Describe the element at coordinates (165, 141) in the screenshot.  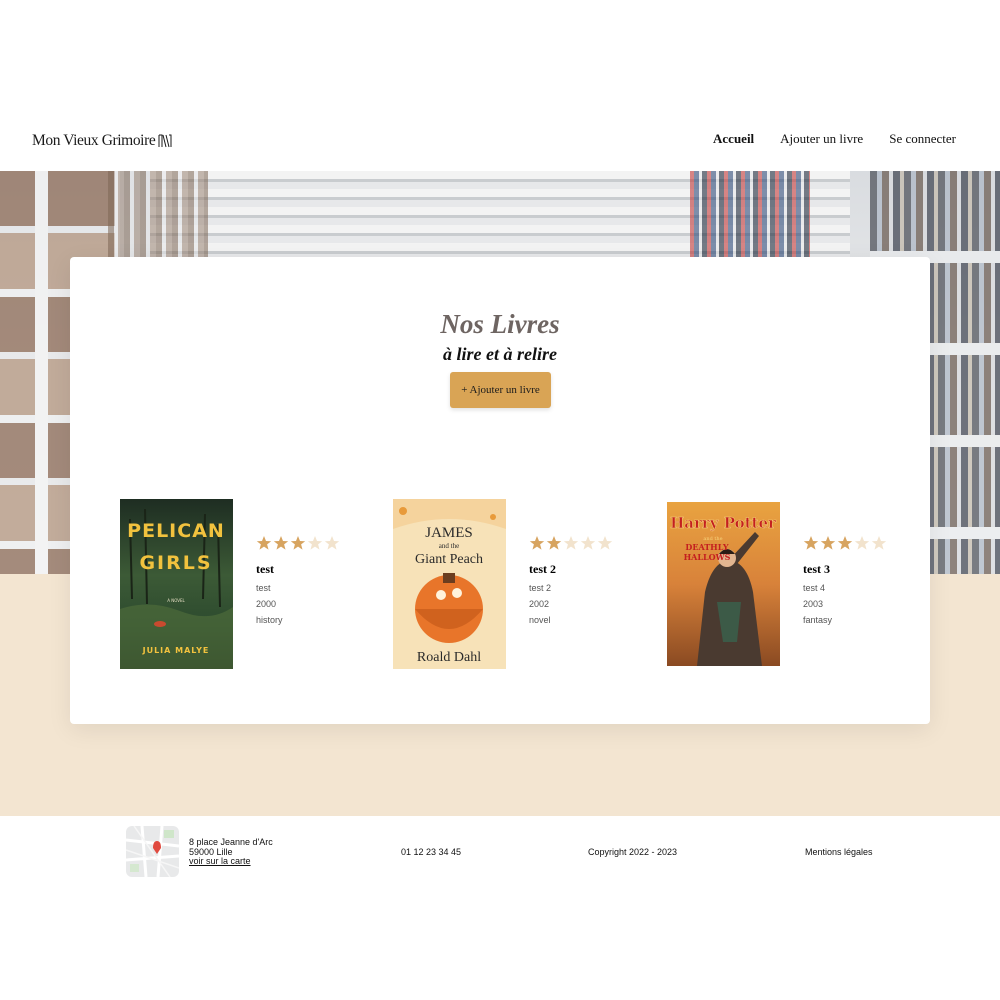
I see `books-logo-icon` at that location.